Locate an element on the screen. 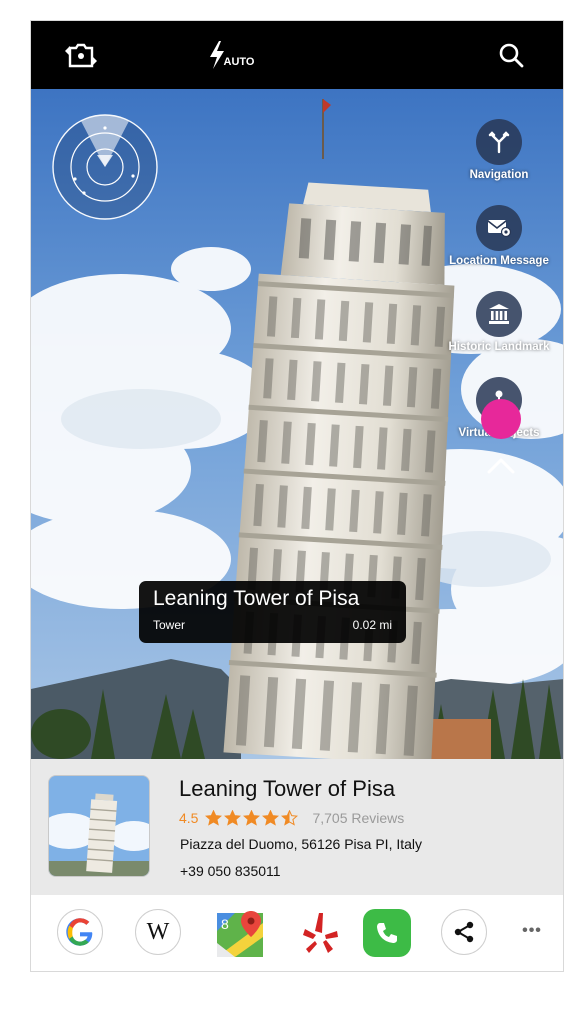 This screenshot has height=1013, width=574. app-shortcut-bar: W 8 ••• is located at coordinates (297, 933).